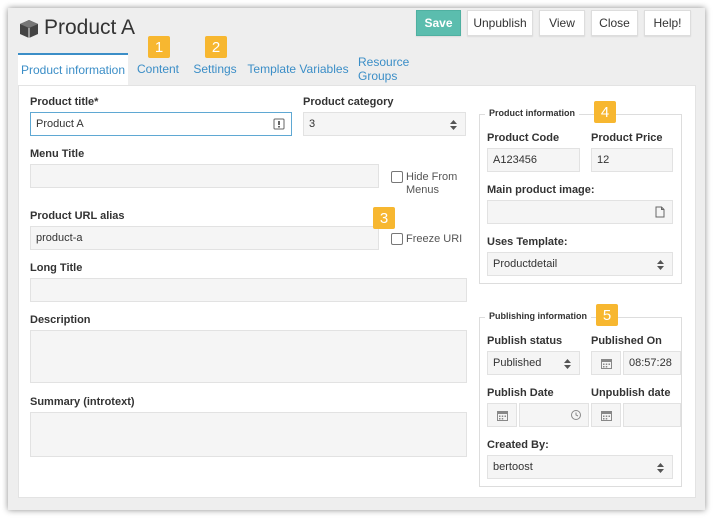 The image size is (713, 518). Describe the element at coordinates (204, 238) in the screenshot. I see `url-alias-input: product-a` at that location.